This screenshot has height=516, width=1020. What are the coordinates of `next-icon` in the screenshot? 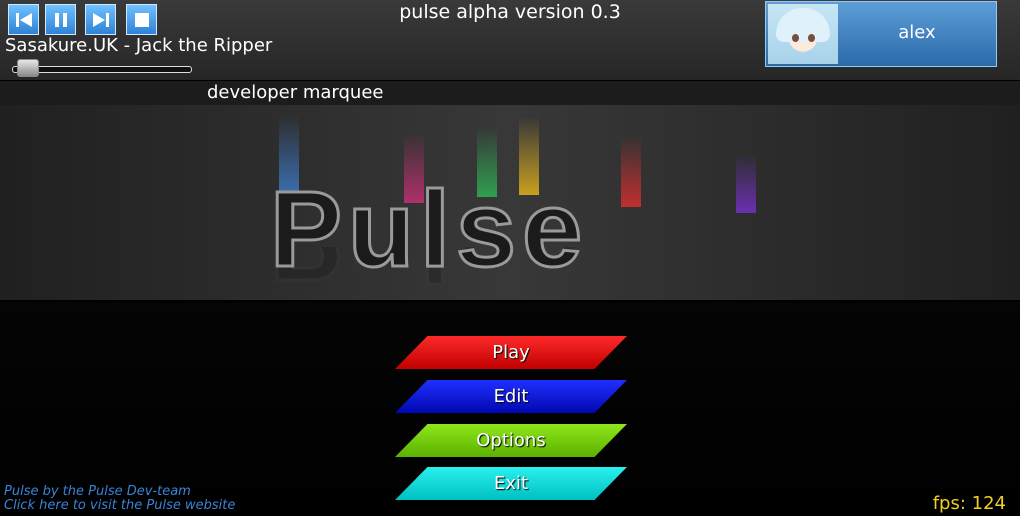 It's located at (100, 19).